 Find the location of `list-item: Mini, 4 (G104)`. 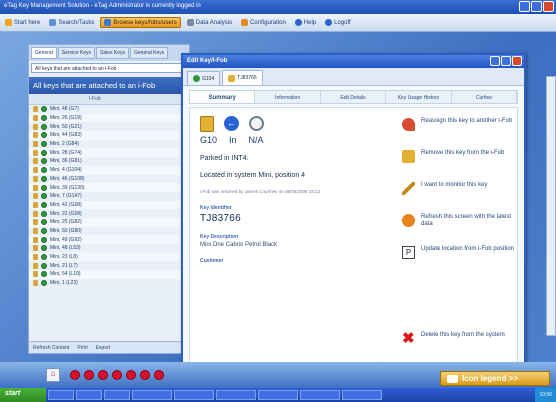

list-item: Mini, 4 (G104) is located at coordinates (109, 170).